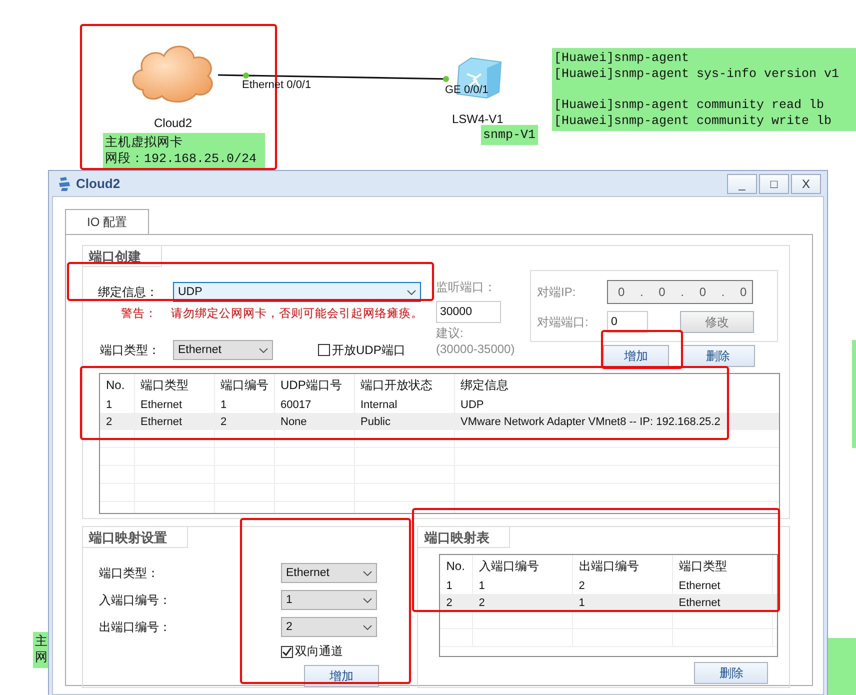 The height and width of the screenshot is (695, 856). Describe the element at coordinates (107, 221) in the screenshot. I see `tab: IO 配置` at that location.